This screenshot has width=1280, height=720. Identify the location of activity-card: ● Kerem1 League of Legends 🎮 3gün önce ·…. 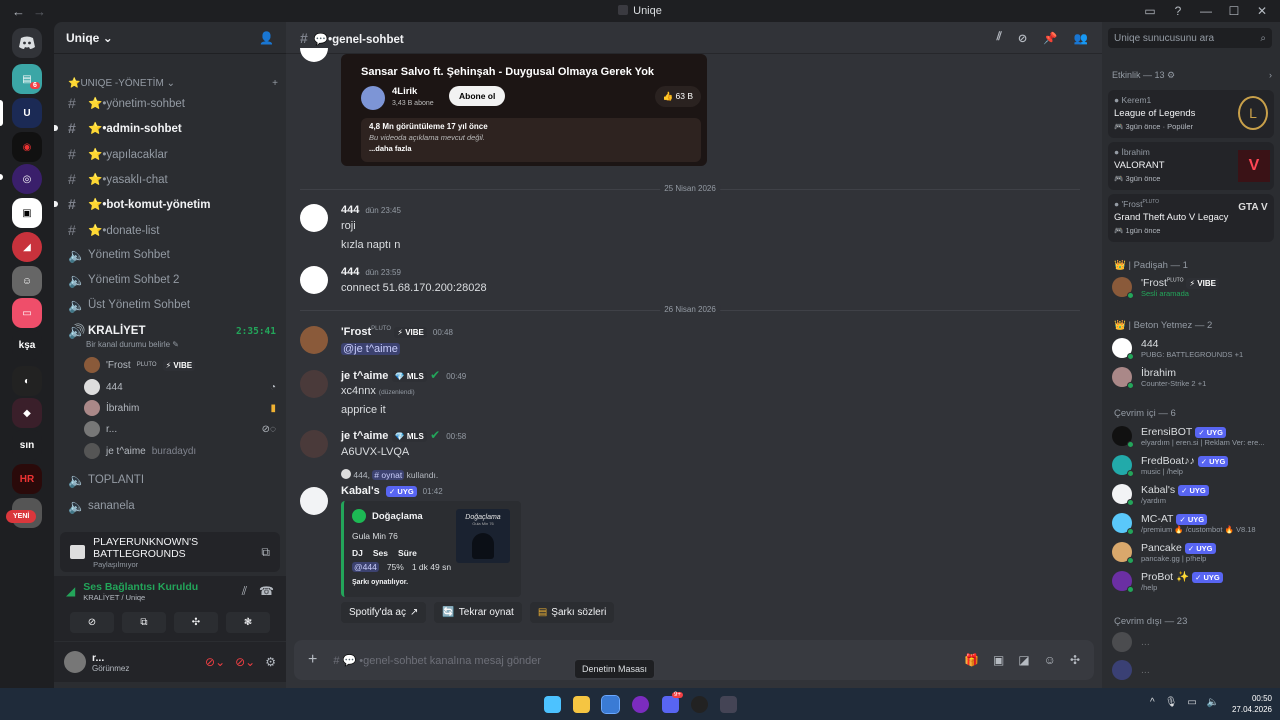
(1191, 114).